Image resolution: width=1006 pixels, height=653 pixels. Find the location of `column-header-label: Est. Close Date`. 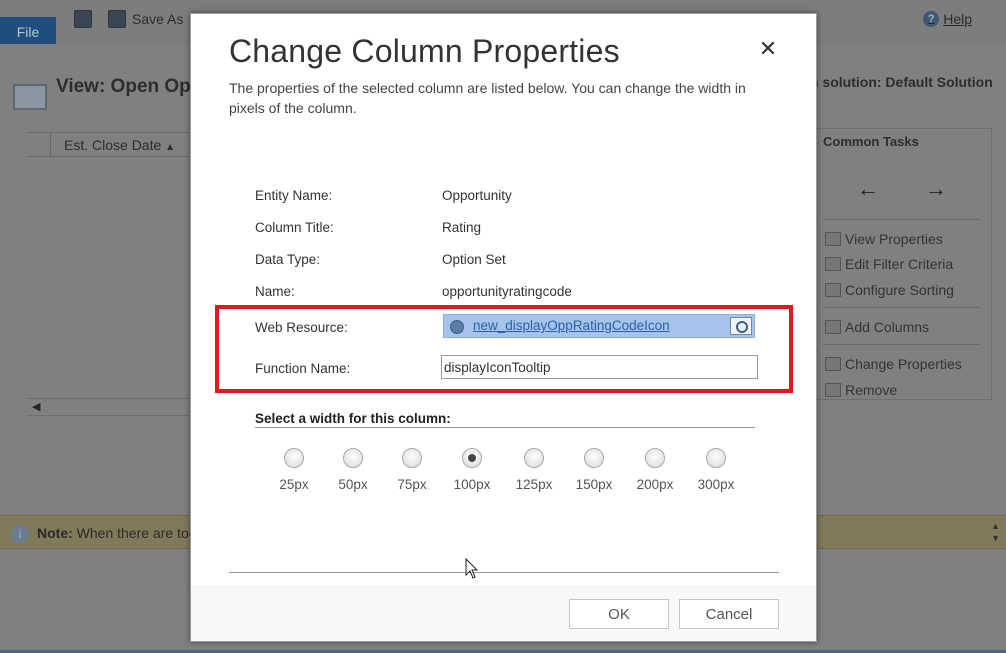

column-header-label: Est. Close Date is located at coordinates (113, 145).